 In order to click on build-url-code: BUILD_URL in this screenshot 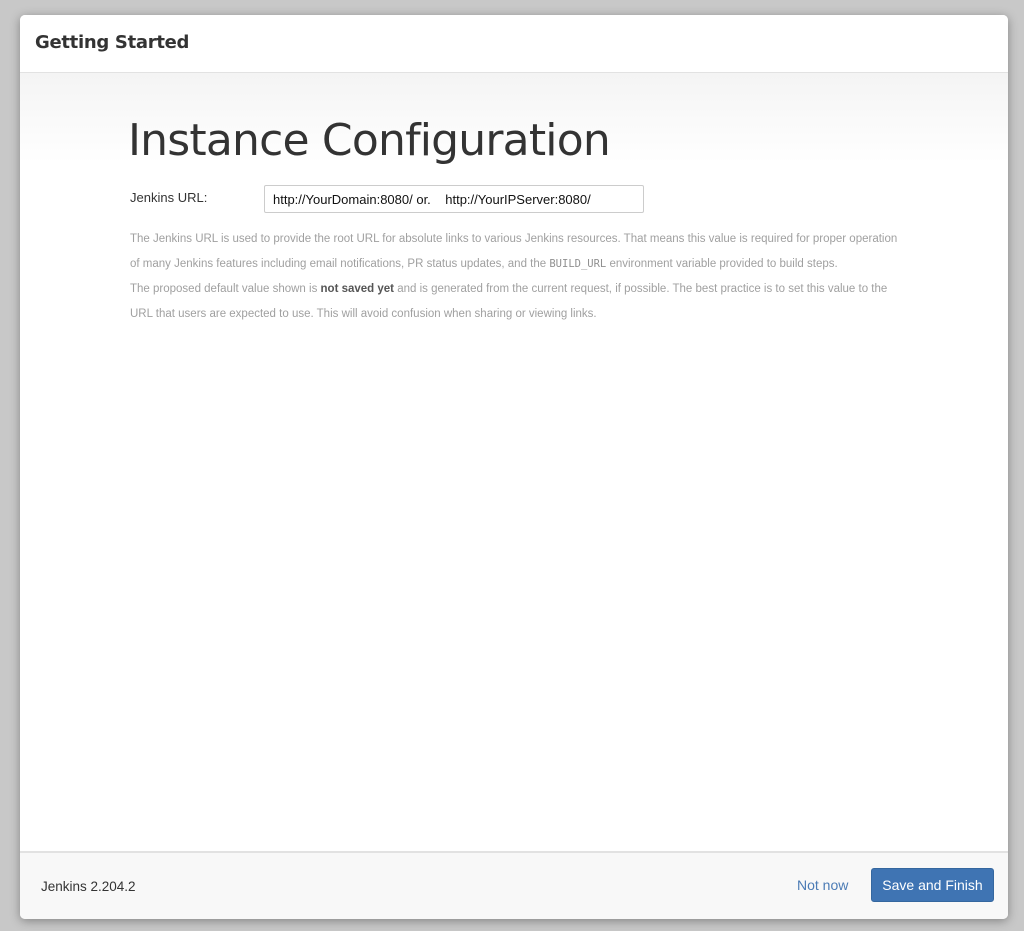, I will do `click(578, 264)`.